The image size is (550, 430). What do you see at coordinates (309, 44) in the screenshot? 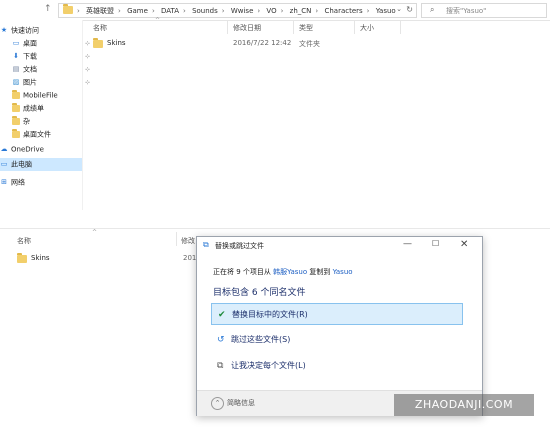
I see `file-type: 文件夹` at bounding box center [309, 44].